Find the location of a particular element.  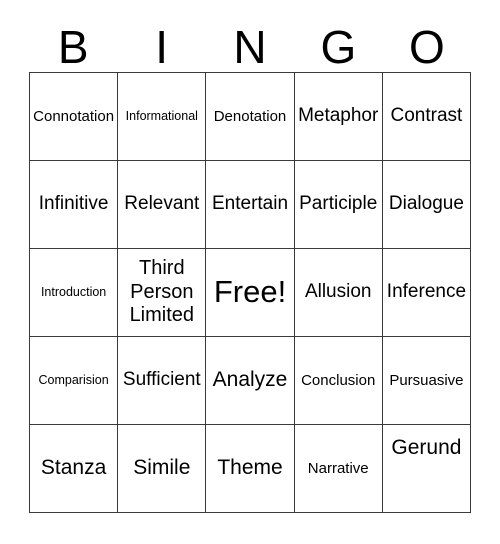

bingo-cell: Introduction is located at coordinates (74, 293).